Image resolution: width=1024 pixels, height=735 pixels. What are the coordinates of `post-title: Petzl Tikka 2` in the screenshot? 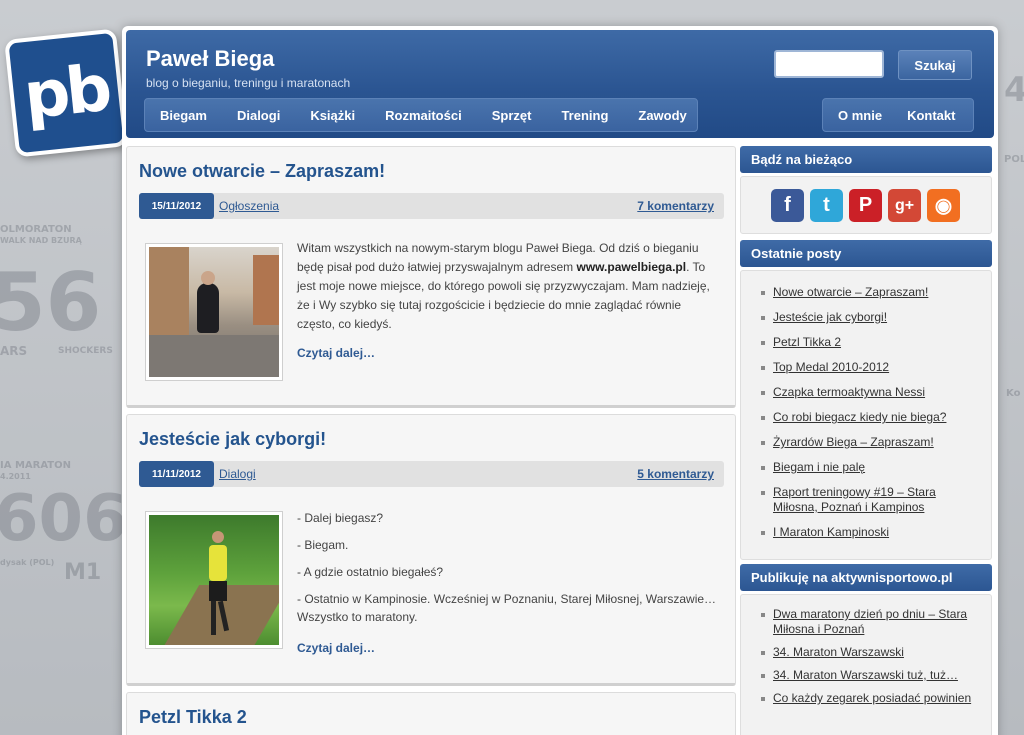 It's located at (193, 717).